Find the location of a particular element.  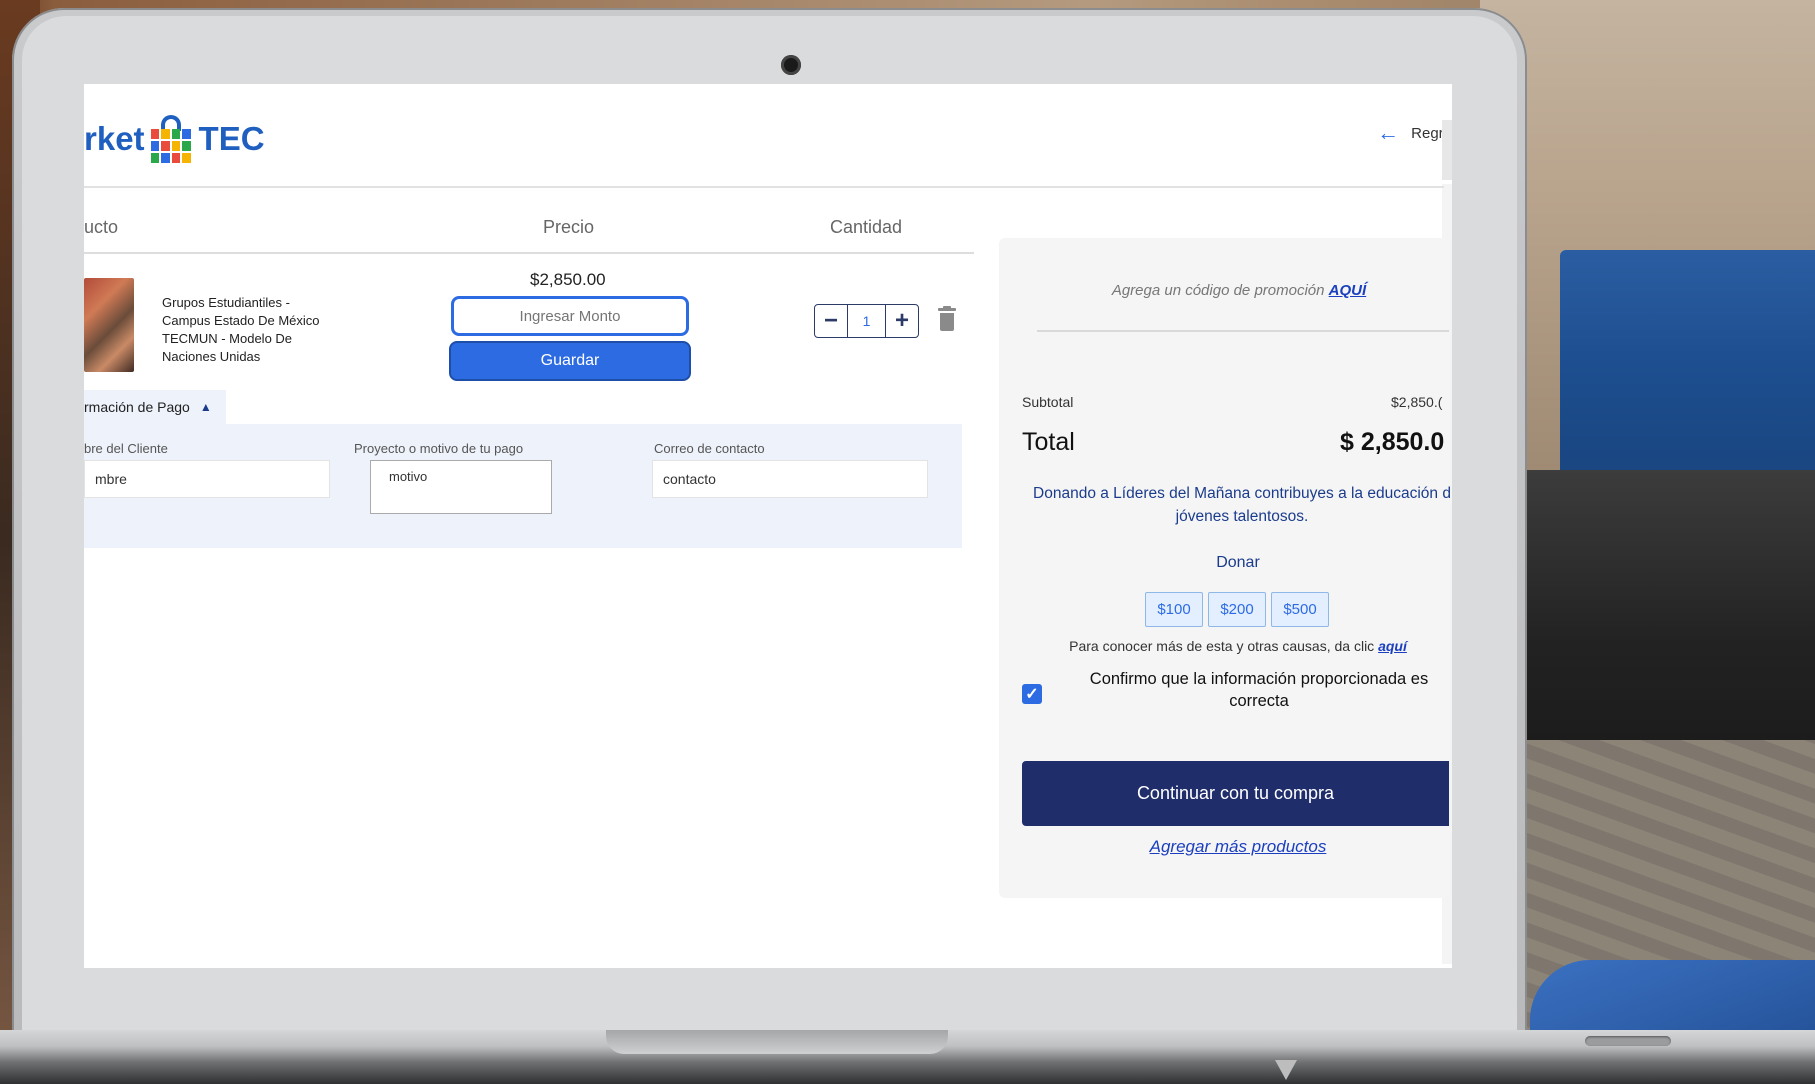

contact-email-field: contacto is located at coordinates (790, 479).